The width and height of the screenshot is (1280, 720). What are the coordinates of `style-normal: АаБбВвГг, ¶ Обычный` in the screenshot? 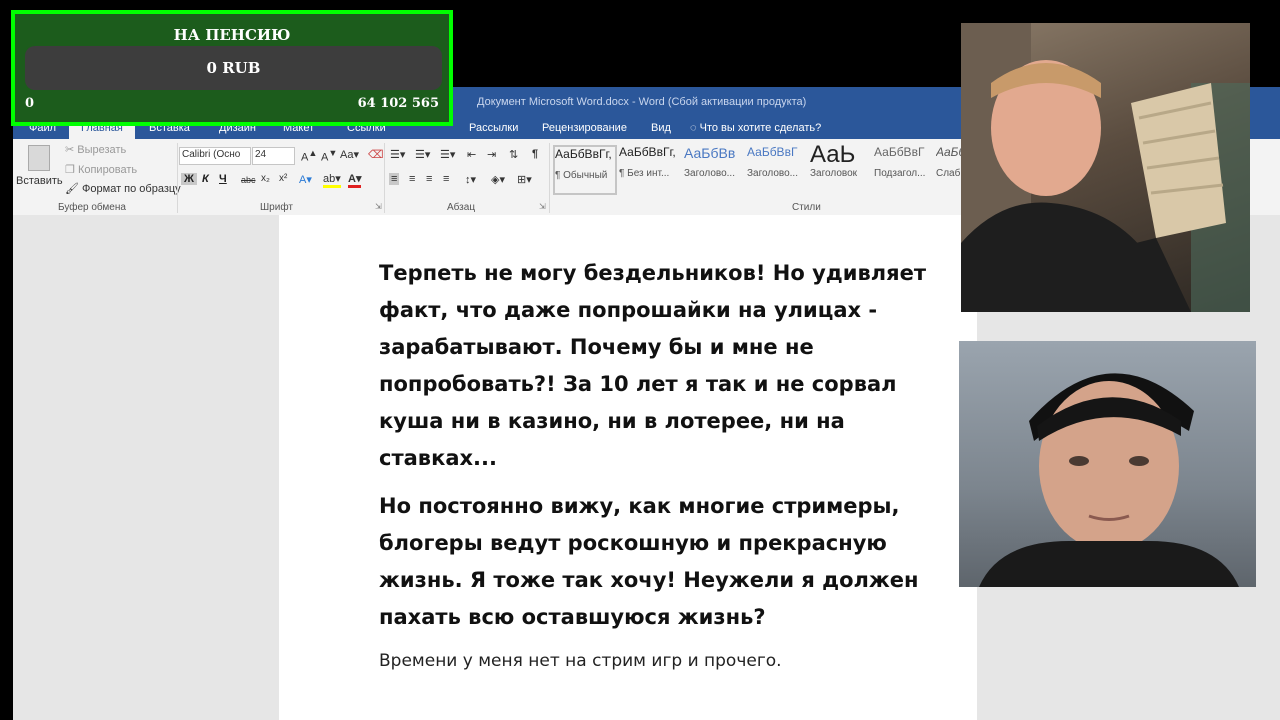 It's located at (585, 170).